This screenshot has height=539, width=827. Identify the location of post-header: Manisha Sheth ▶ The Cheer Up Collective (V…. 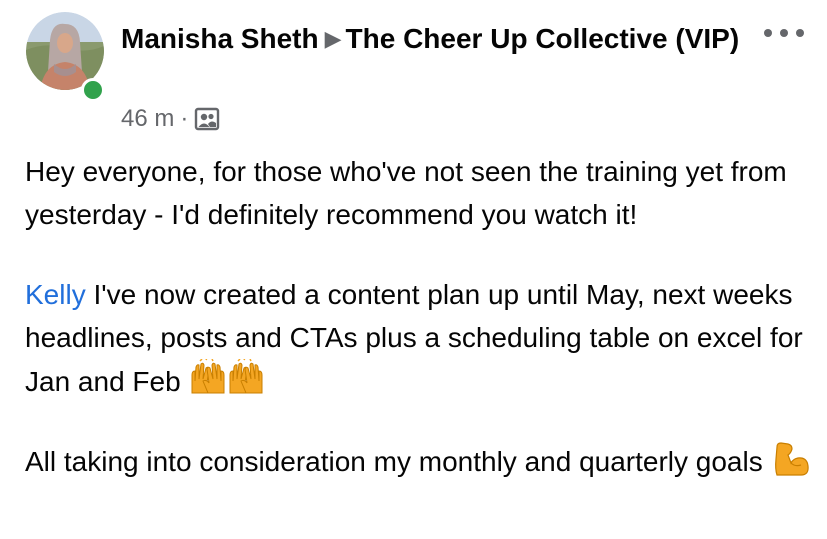
(431, 39).